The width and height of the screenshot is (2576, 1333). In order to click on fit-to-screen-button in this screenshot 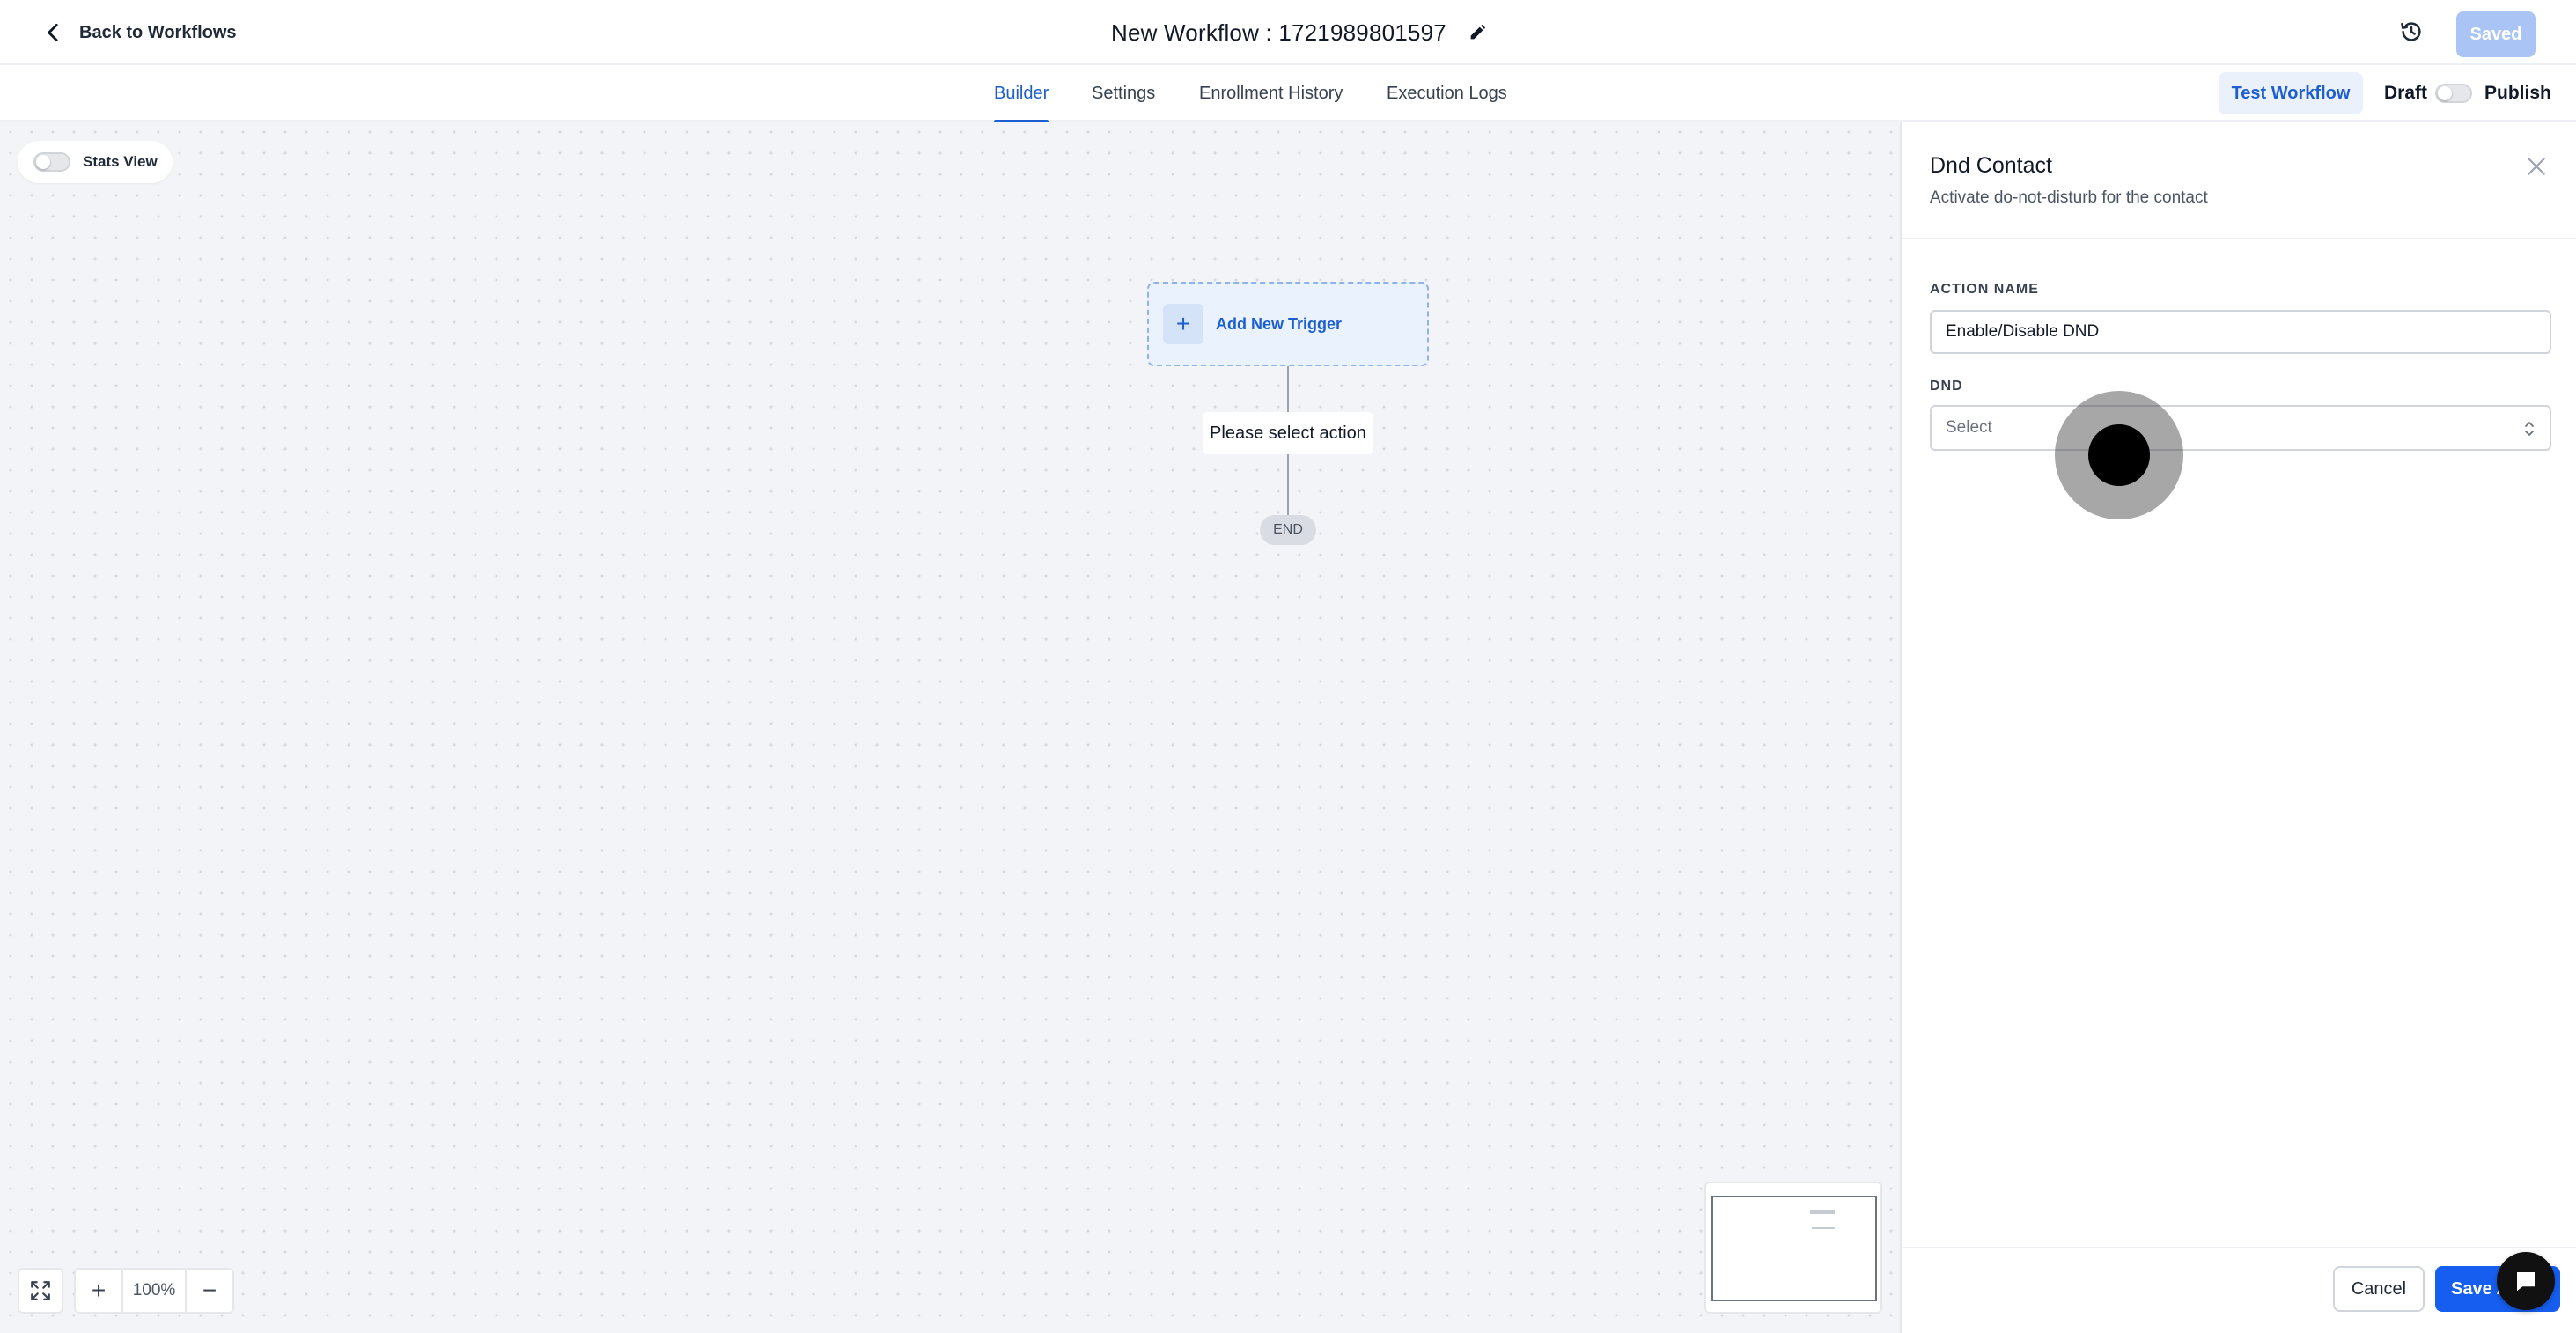, I will do `click(41, 1291)`.